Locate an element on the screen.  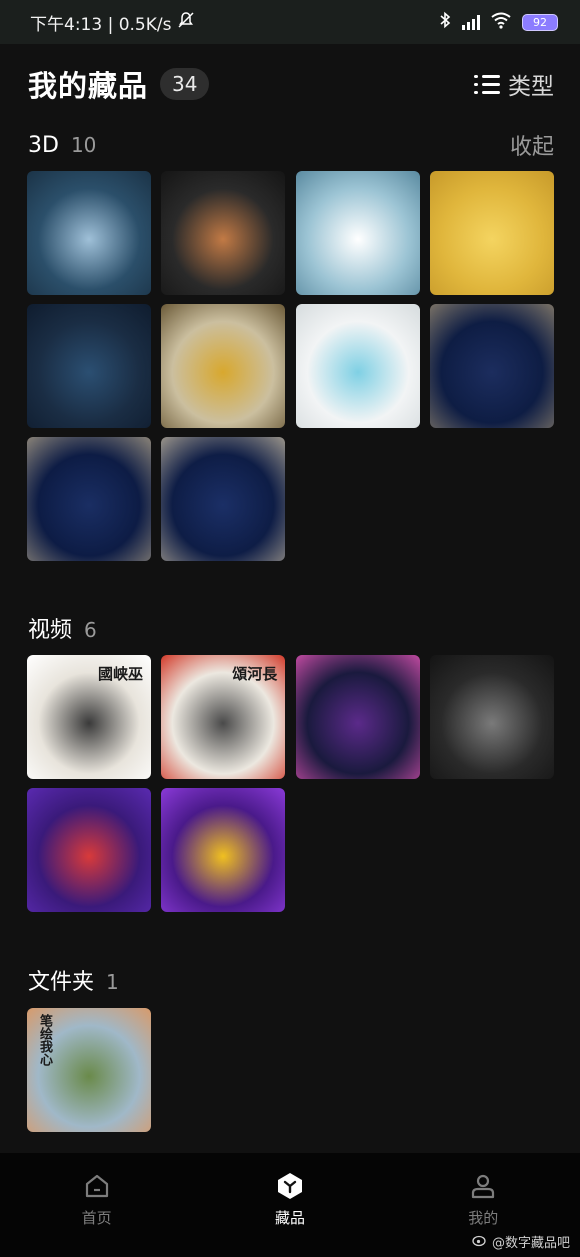
status-bar: 下午4:13 | 0.5K/s 92 is located at coordinates (290, 22).